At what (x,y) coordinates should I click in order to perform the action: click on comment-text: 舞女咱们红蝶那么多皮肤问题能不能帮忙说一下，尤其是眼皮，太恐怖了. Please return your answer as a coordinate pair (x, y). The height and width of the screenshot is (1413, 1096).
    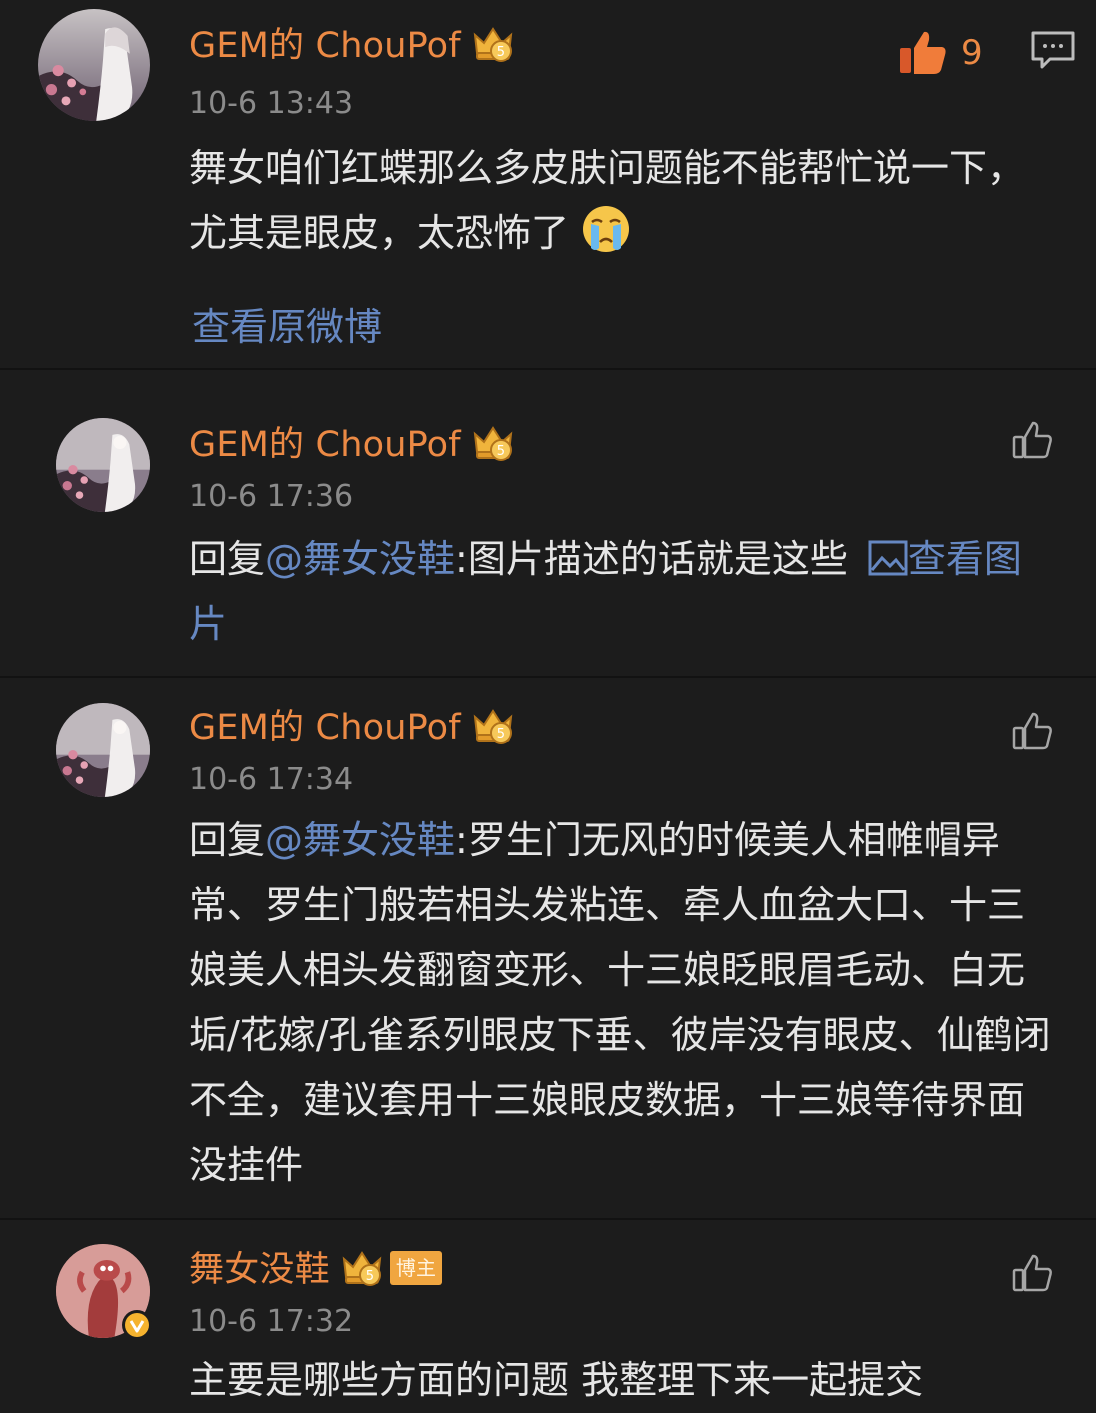
    Looking at the image, I should click on (619, 201).